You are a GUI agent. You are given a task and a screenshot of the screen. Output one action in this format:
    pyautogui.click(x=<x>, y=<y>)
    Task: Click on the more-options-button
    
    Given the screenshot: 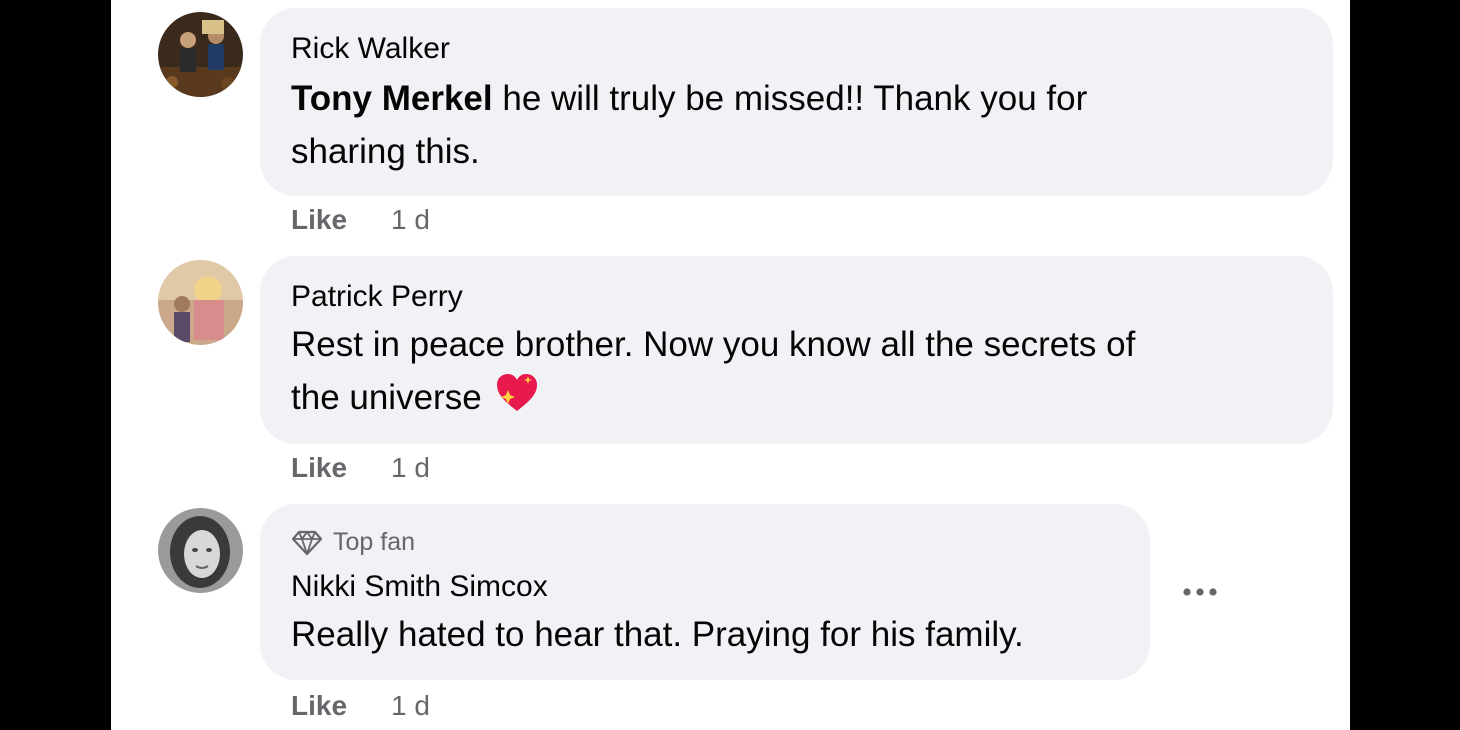 What is the action you would take?
    pyautogui.click(x=1200, y=592)
    